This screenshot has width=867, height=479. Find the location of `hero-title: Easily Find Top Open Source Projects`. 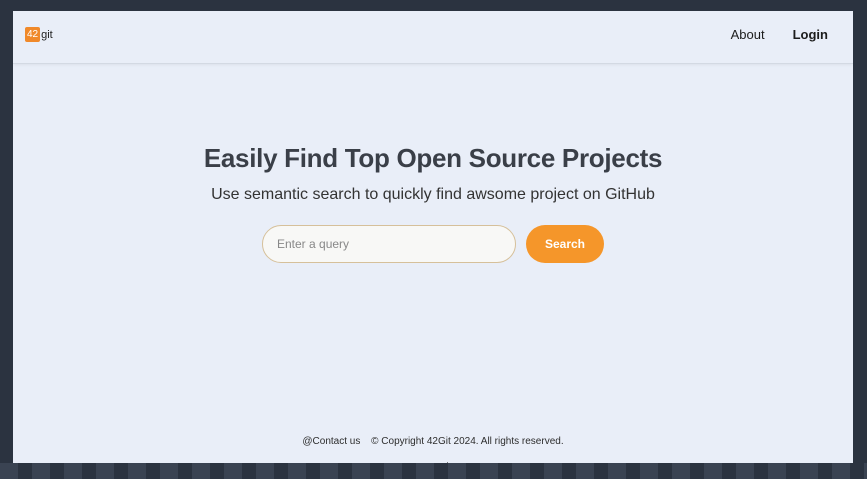

hero-title: Easily Find Top Open Source Projects is located at coordinates (433, 158).